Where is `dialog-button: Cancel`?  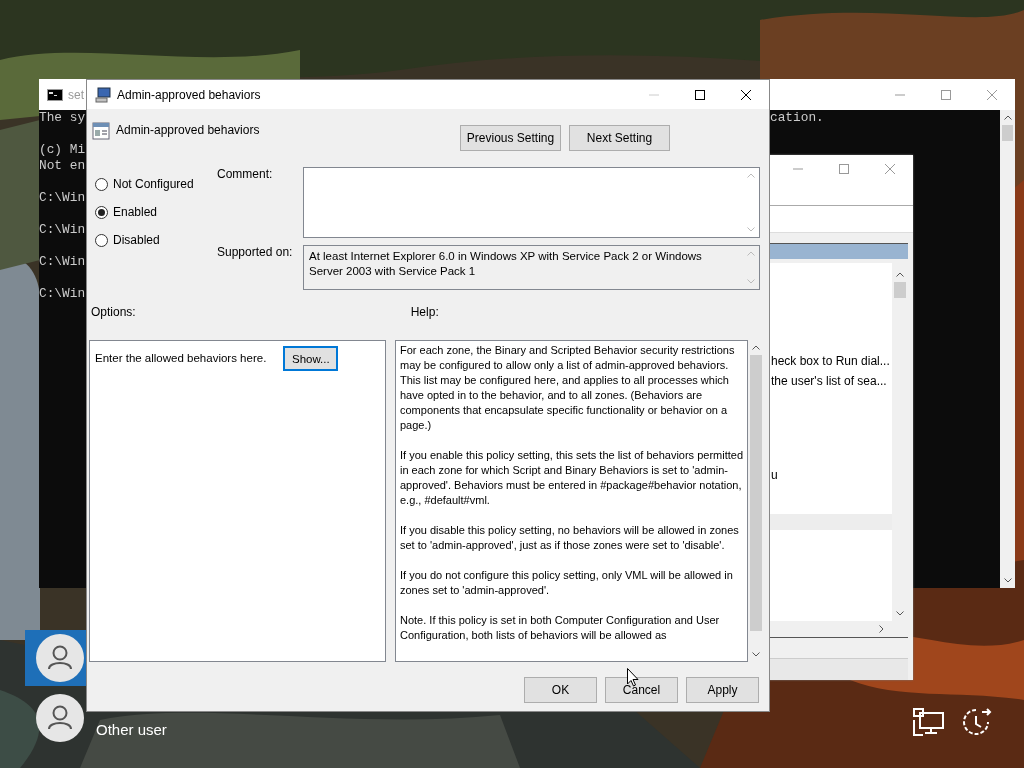 dialog-button: Cancel is located at coordinates (641, 690).